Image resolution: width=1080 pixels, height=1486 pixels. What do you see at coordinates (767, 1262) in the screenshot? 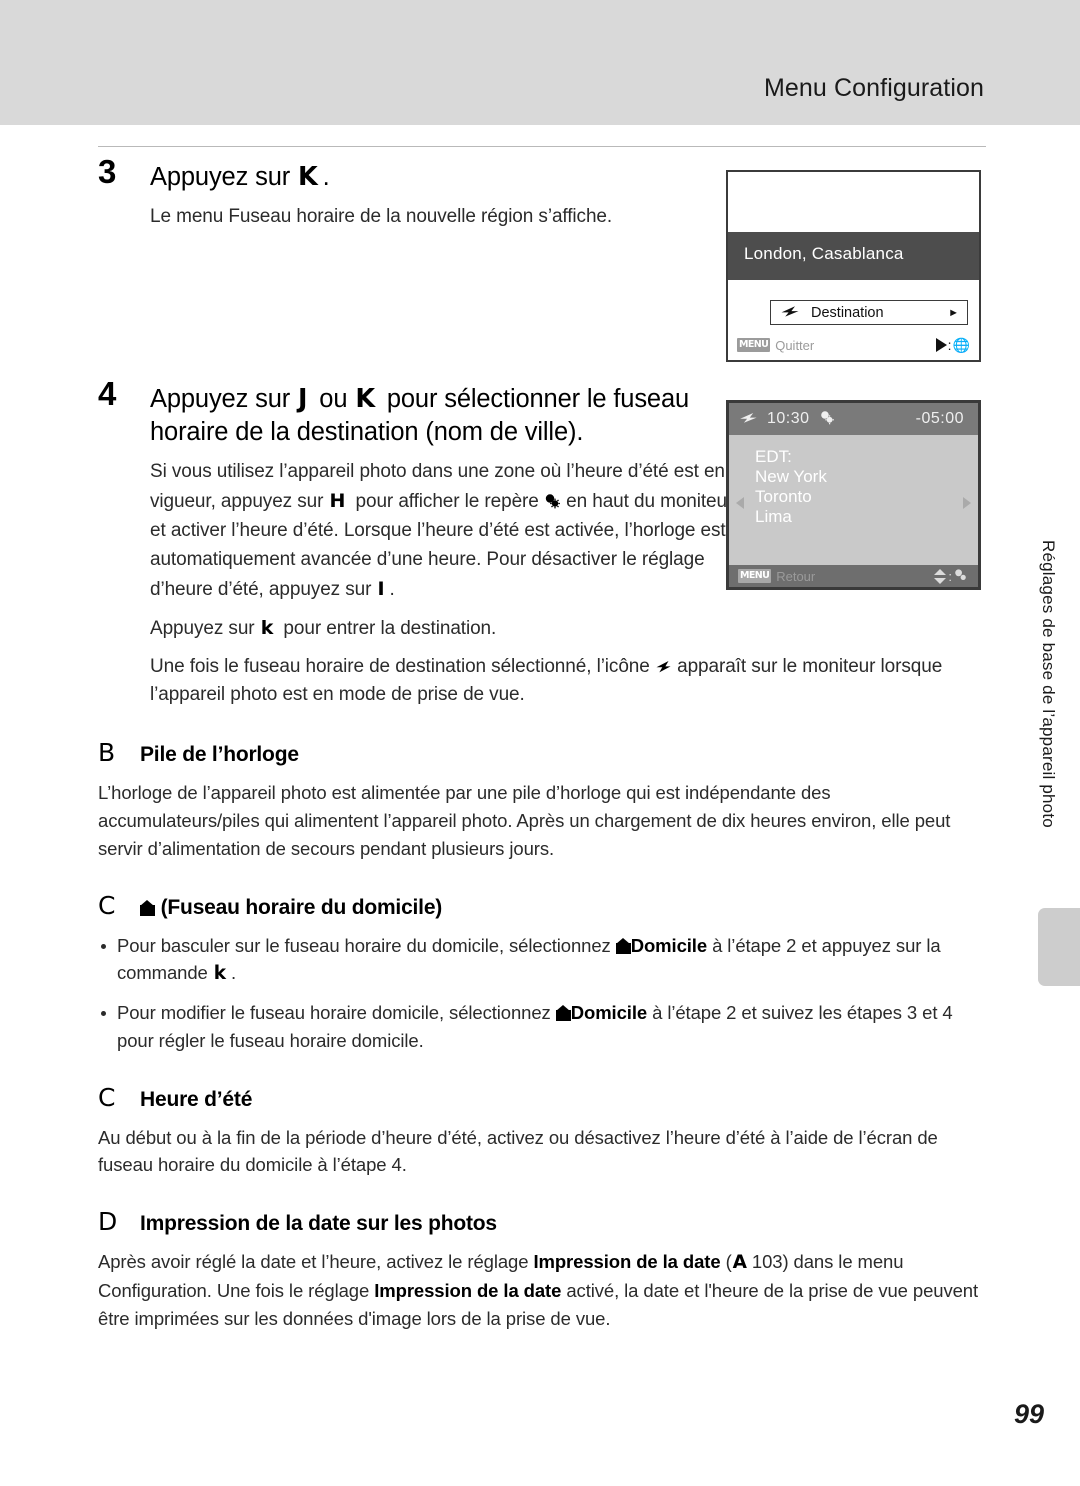
I see `nd-page-ref: 103` at bounding box center [767, 1262].